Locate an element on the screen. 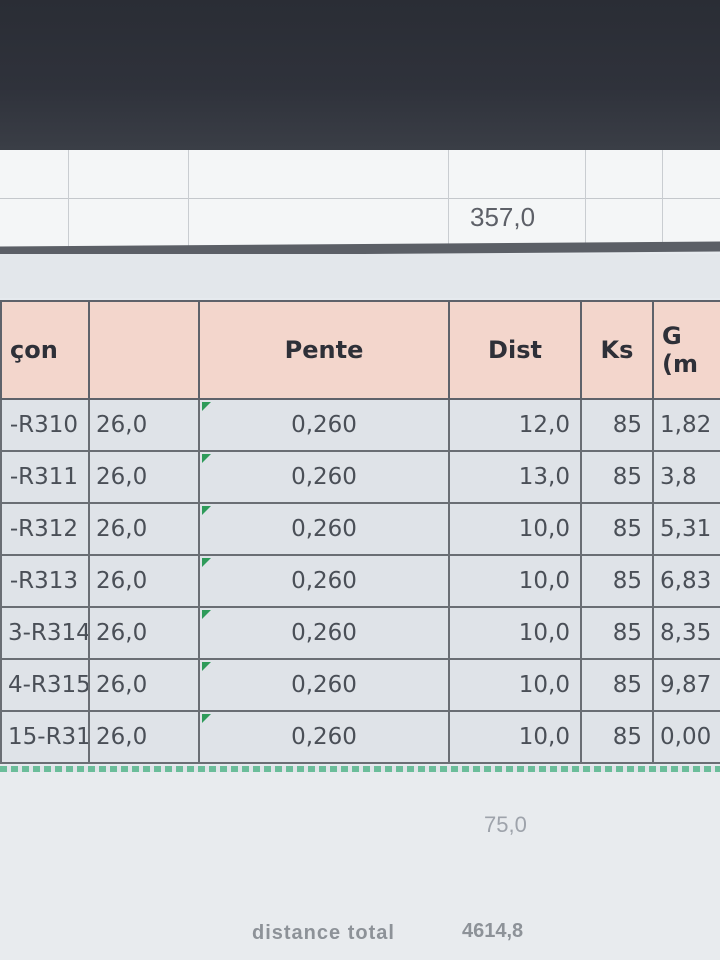 The image size is (720, 960). troncon-cell: 4-R315 is located at coordinates (45, 685).